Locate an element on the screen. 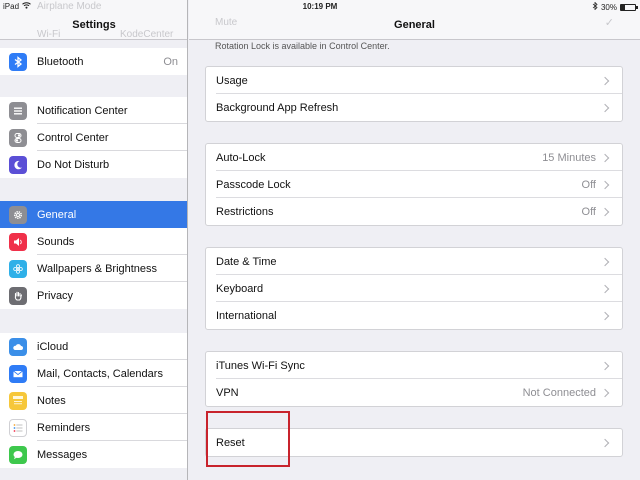 Image resolution: width=640 pixels, height=480 pixels. row-usage: Usage is located at coordinates (414, 80).